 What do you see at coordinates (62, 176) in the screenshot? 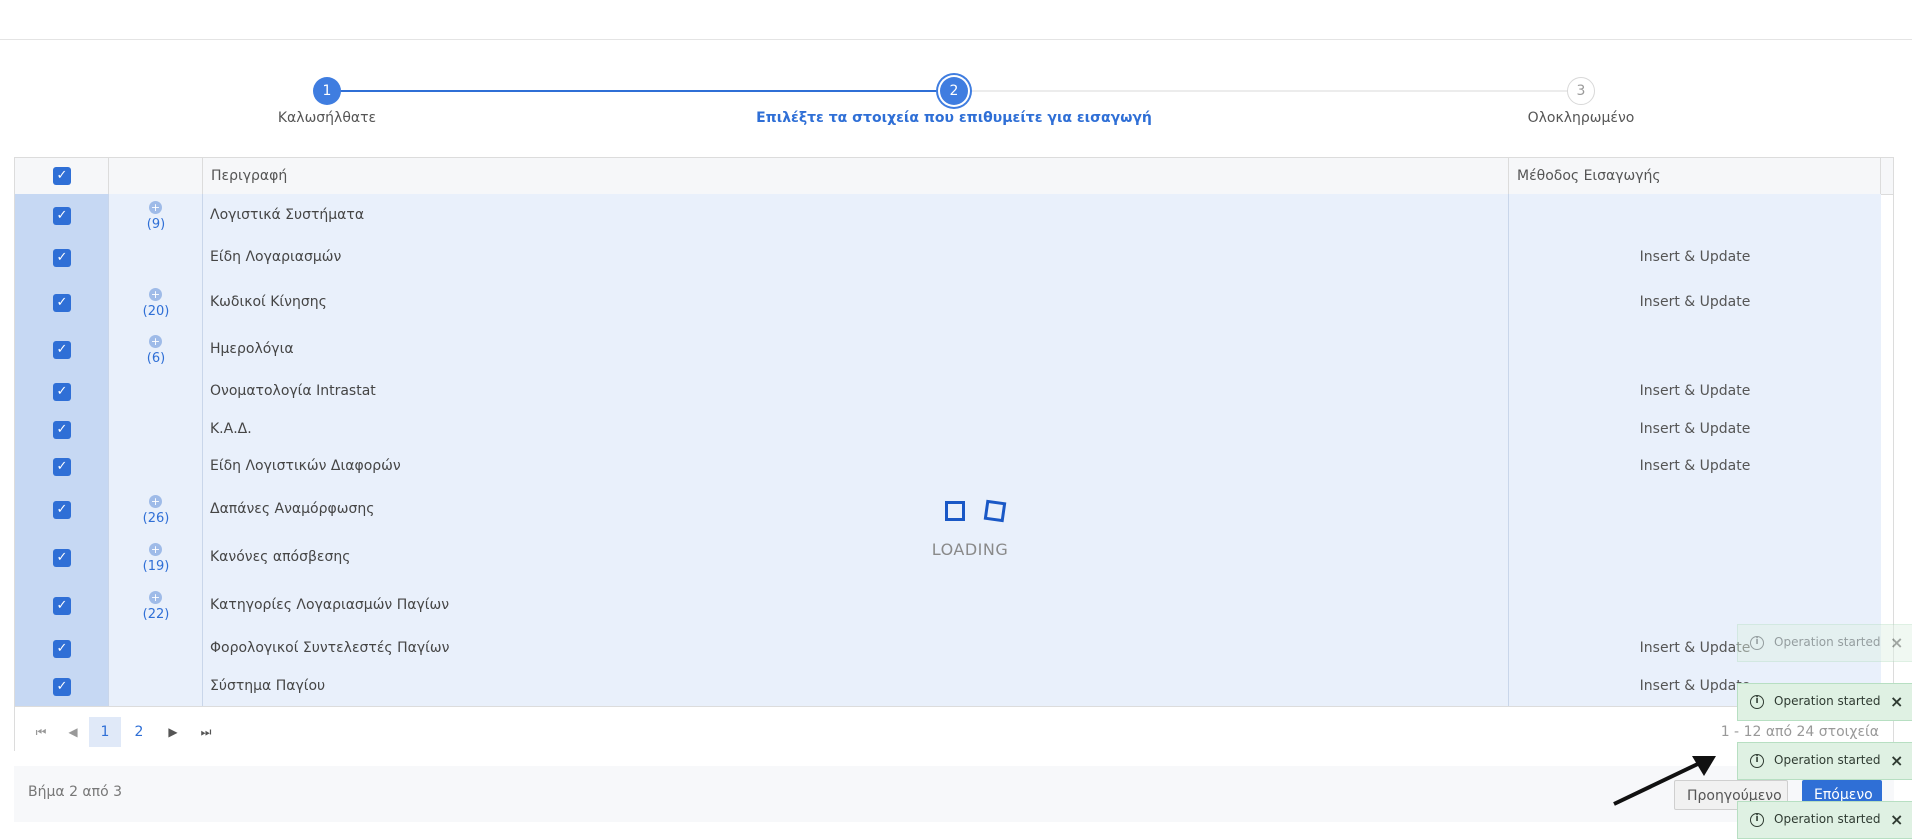
I see `select-all-checkbox: ✓` at bounding box center [62, 176].